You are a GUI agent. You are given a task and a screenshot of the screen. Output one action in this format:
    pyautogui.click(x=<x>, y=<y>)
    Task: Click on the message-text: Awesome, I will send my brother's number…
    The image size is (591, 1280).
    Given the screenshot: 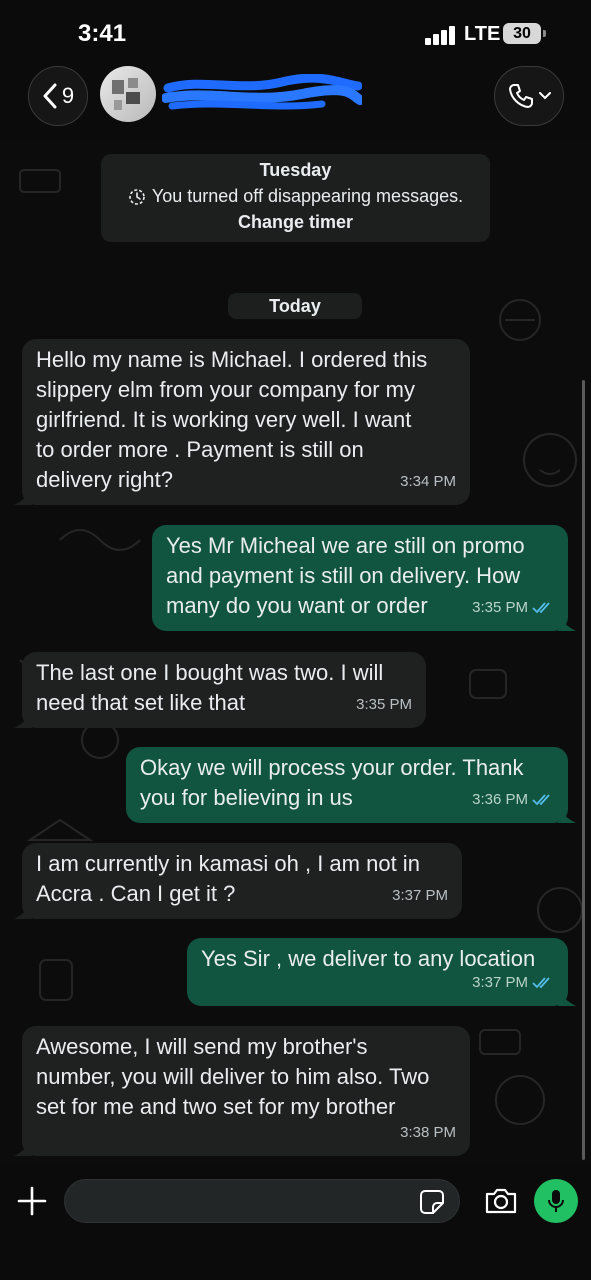 What is the action you would take?
    pyautogui.click(x=233, y=1076)
    